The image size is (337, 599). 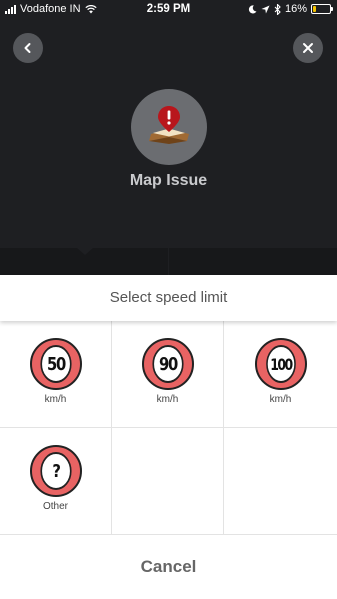 I want to click on back-button, so click(x=28, y=48).